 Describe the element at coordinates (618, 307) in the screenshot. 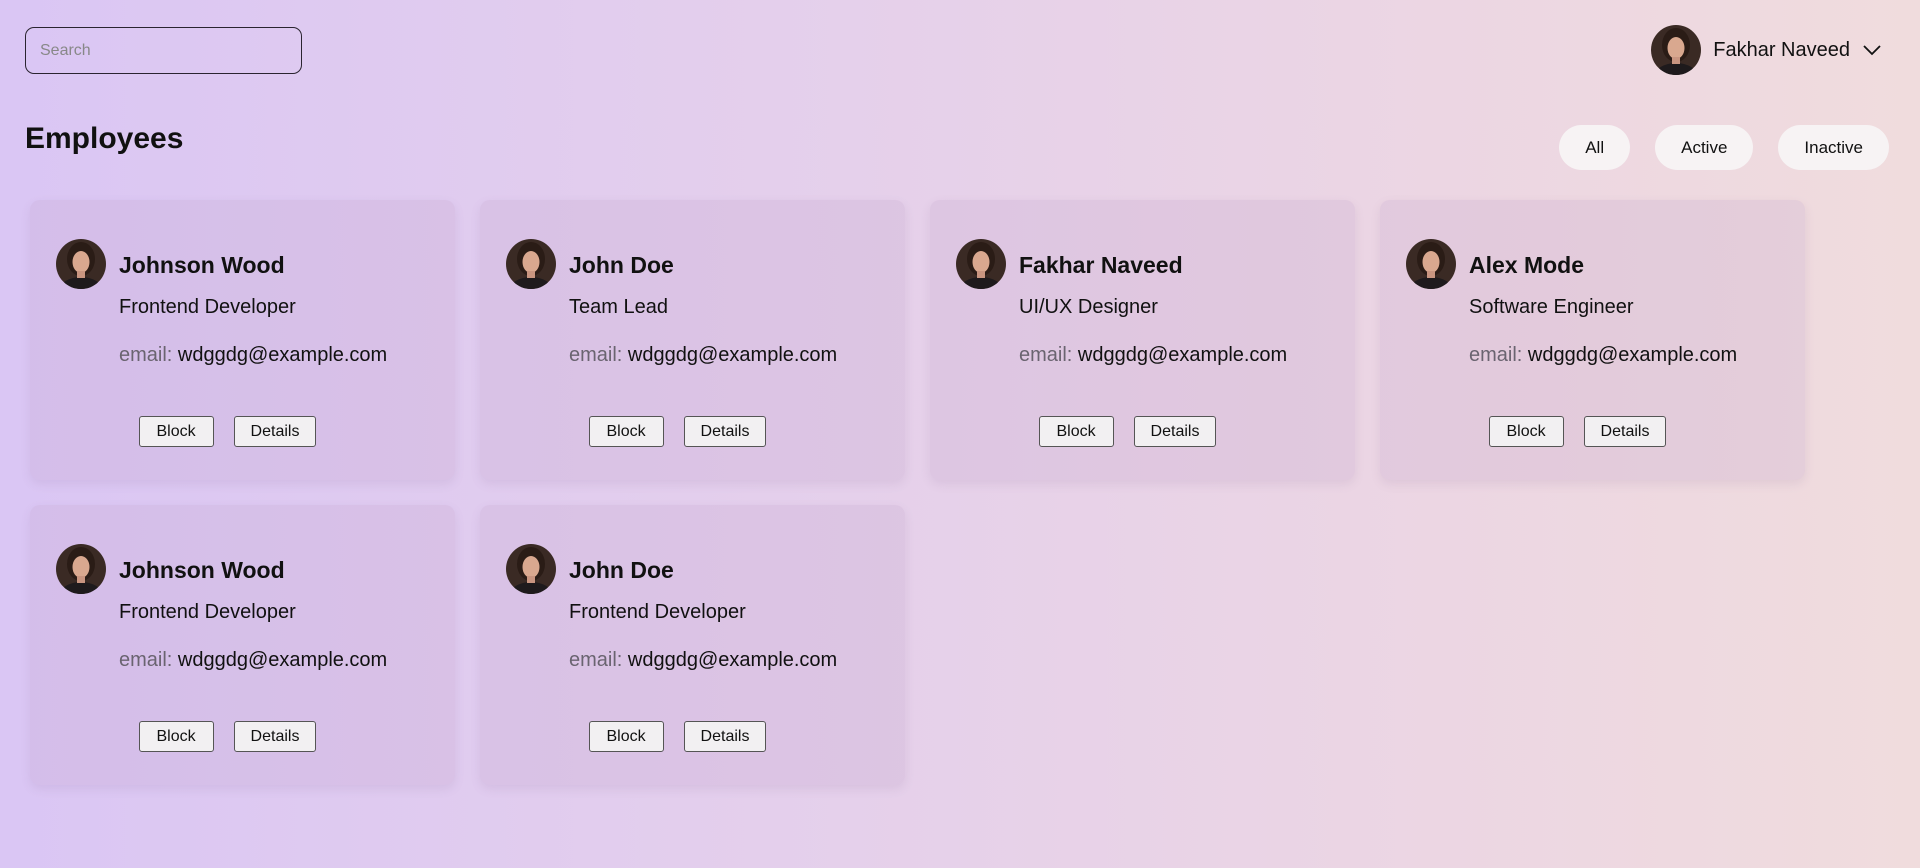

I see `employee-role: Team Lead` at that location.